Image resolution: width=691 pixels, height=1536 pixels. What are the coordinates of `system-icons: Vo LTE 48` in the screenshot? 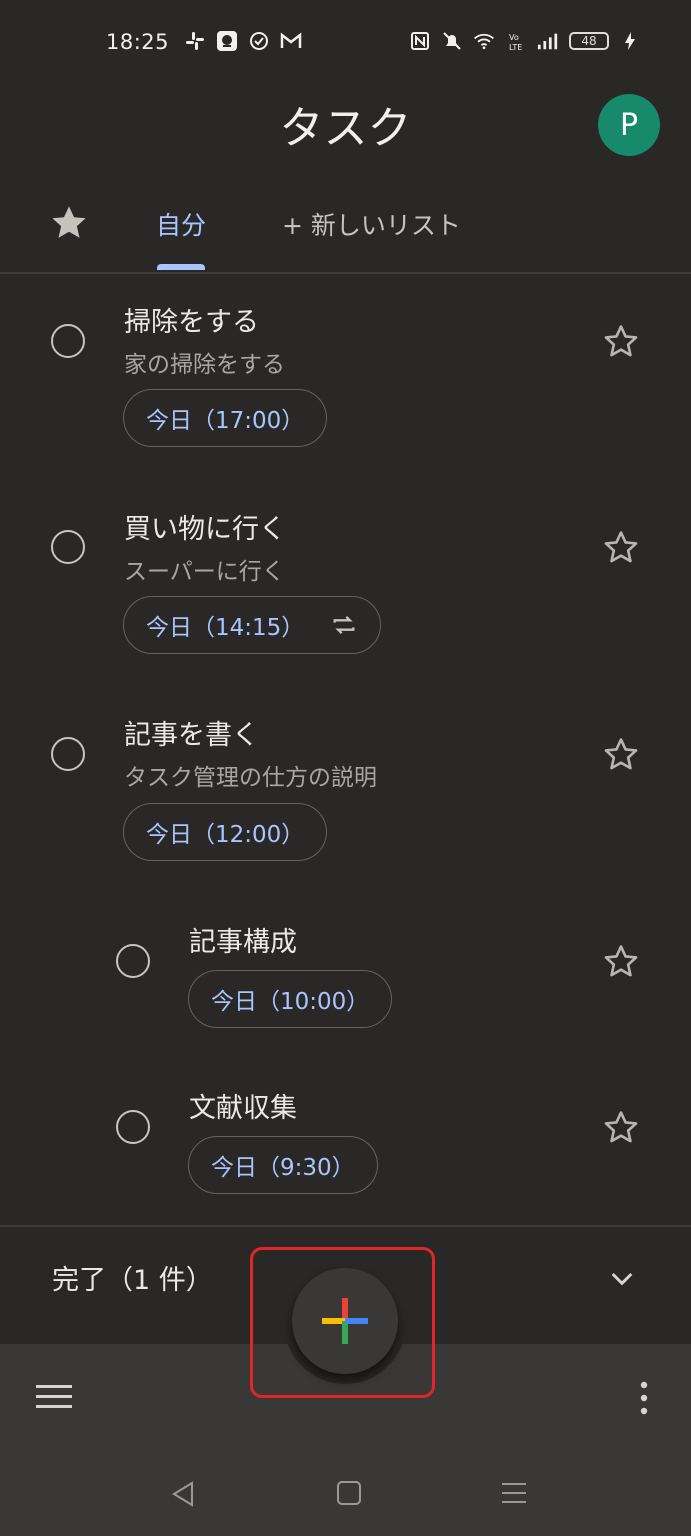 It's located at (525, 41).